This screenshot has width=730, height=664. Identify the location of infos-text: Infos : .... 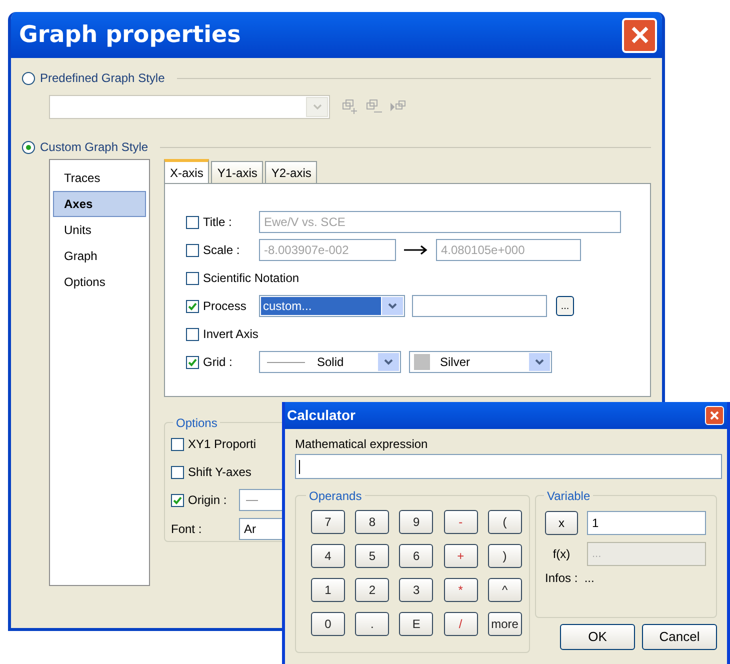
(570, 578).